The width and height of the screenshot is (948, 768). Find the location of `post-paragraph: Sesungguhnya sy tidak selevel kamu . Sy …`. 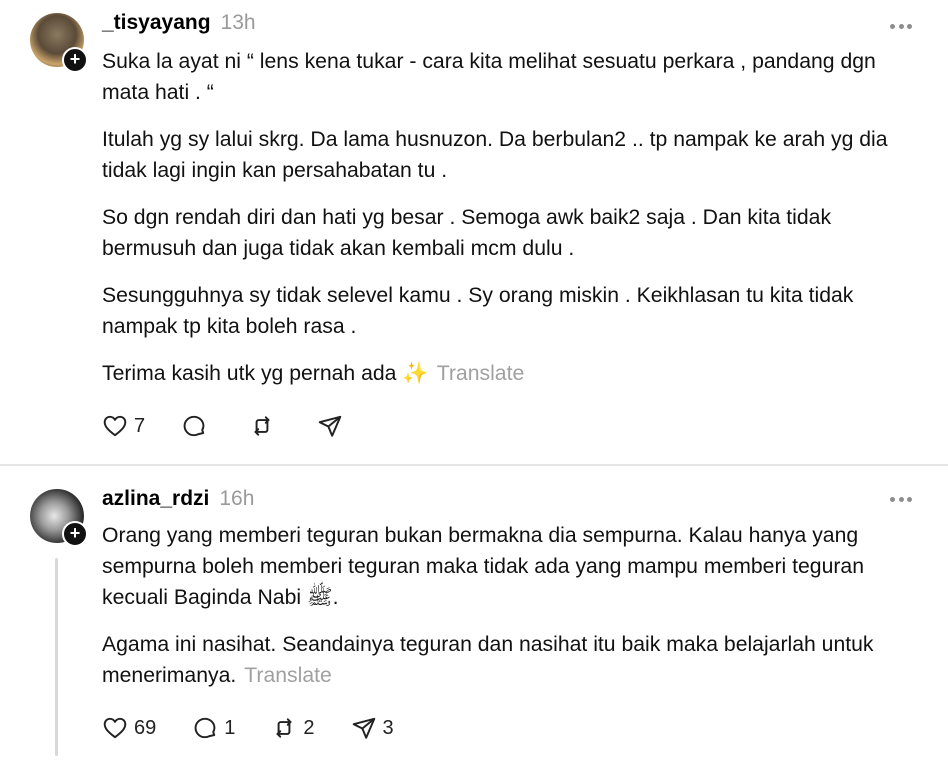

post-paragraph: Sesungguhnya sy tidak selevel kamu . Sy … is located at coordinates (478, 311).